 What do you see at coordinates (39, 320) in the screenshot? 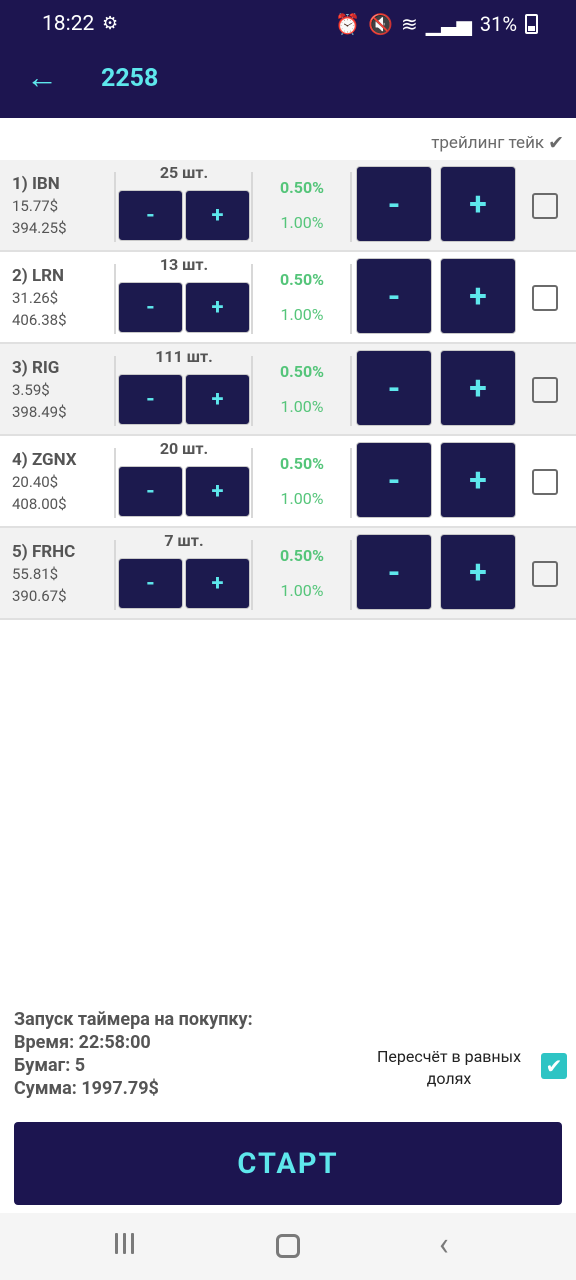
I see `stock-total: 406.38$` at bounding box center [39, 320].